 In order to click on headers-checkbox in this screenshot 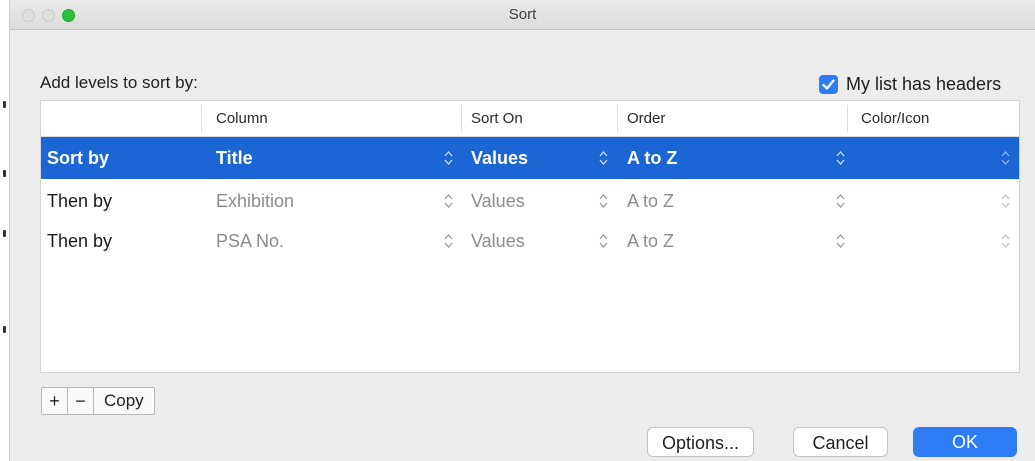, I will do `click(828, 84)`.